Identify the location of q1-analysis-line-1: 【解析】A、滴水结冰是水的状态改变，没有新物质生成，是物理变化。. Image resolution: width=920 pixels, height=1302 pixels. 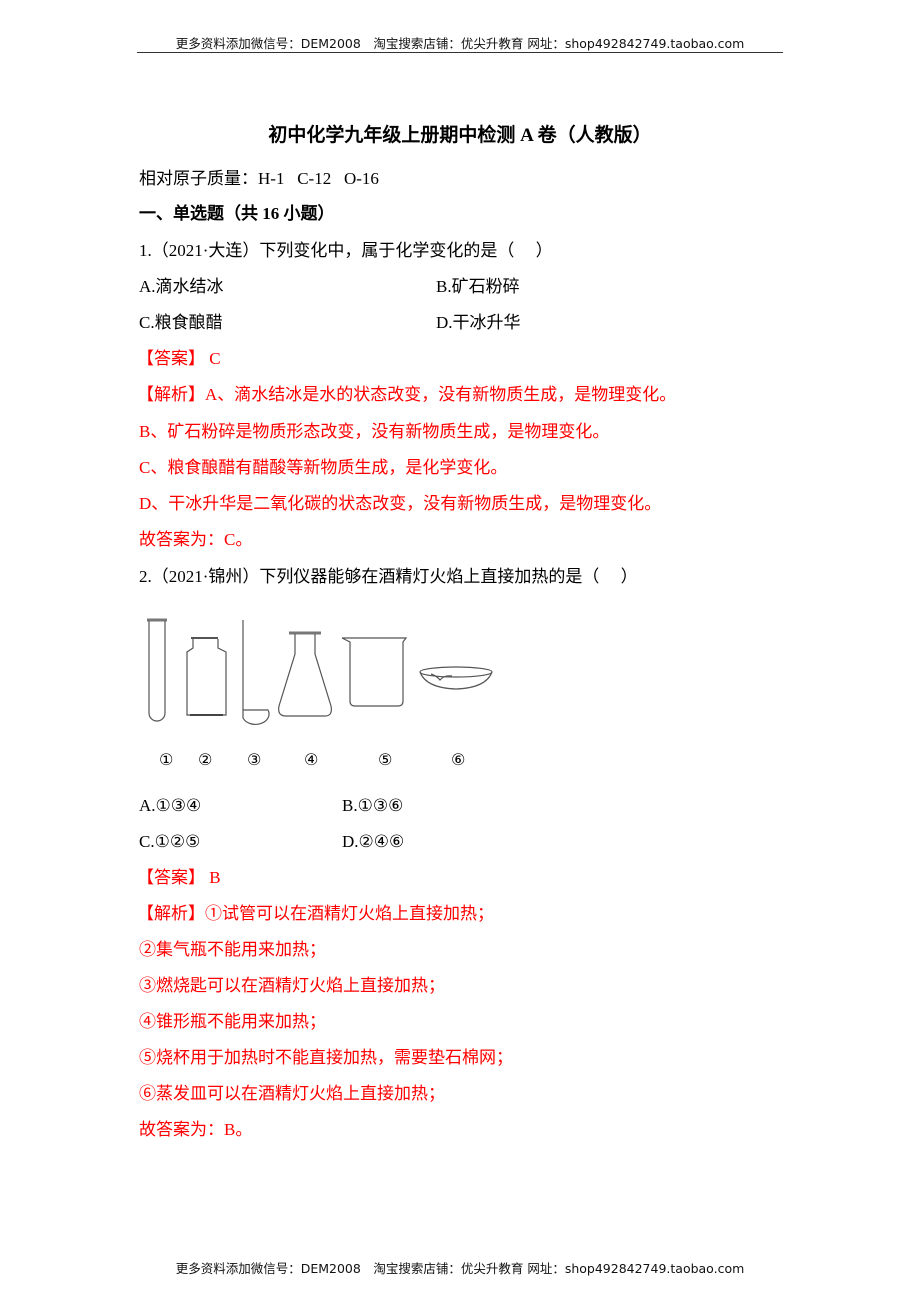
(406, 395).